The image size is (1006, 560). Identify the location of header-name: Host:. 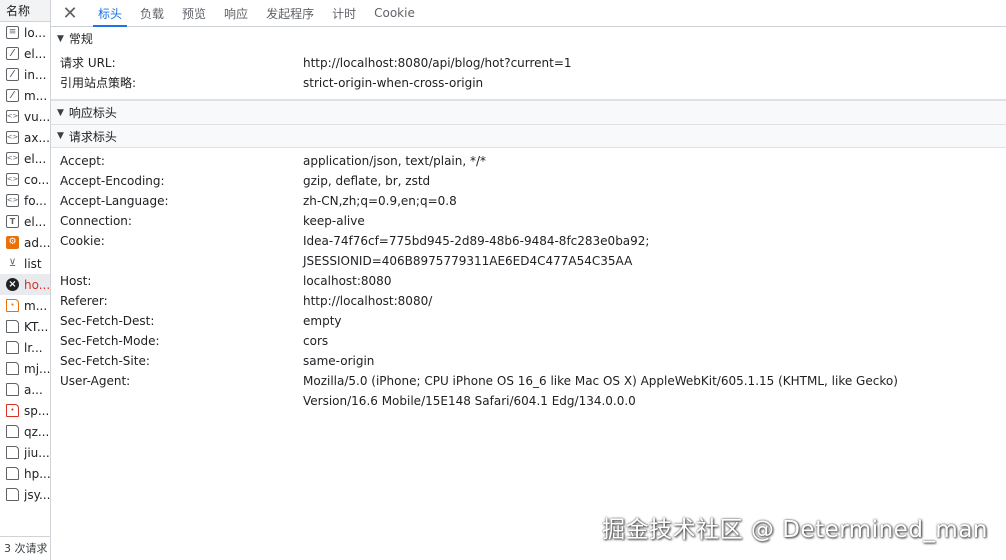
(76, 281).